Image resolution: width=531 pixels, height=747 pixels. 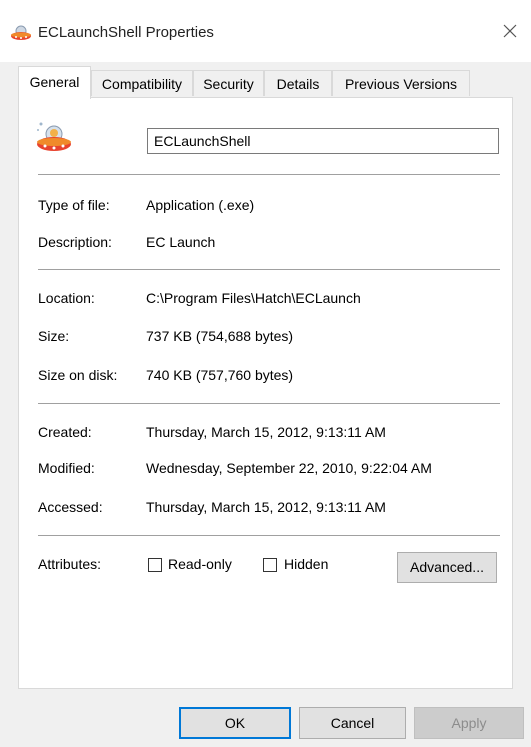 What do you see at coordinates (74, 205) in the screenshot?
I see `type-of-file-label: Type of file:` at bounding box center [74, 205].